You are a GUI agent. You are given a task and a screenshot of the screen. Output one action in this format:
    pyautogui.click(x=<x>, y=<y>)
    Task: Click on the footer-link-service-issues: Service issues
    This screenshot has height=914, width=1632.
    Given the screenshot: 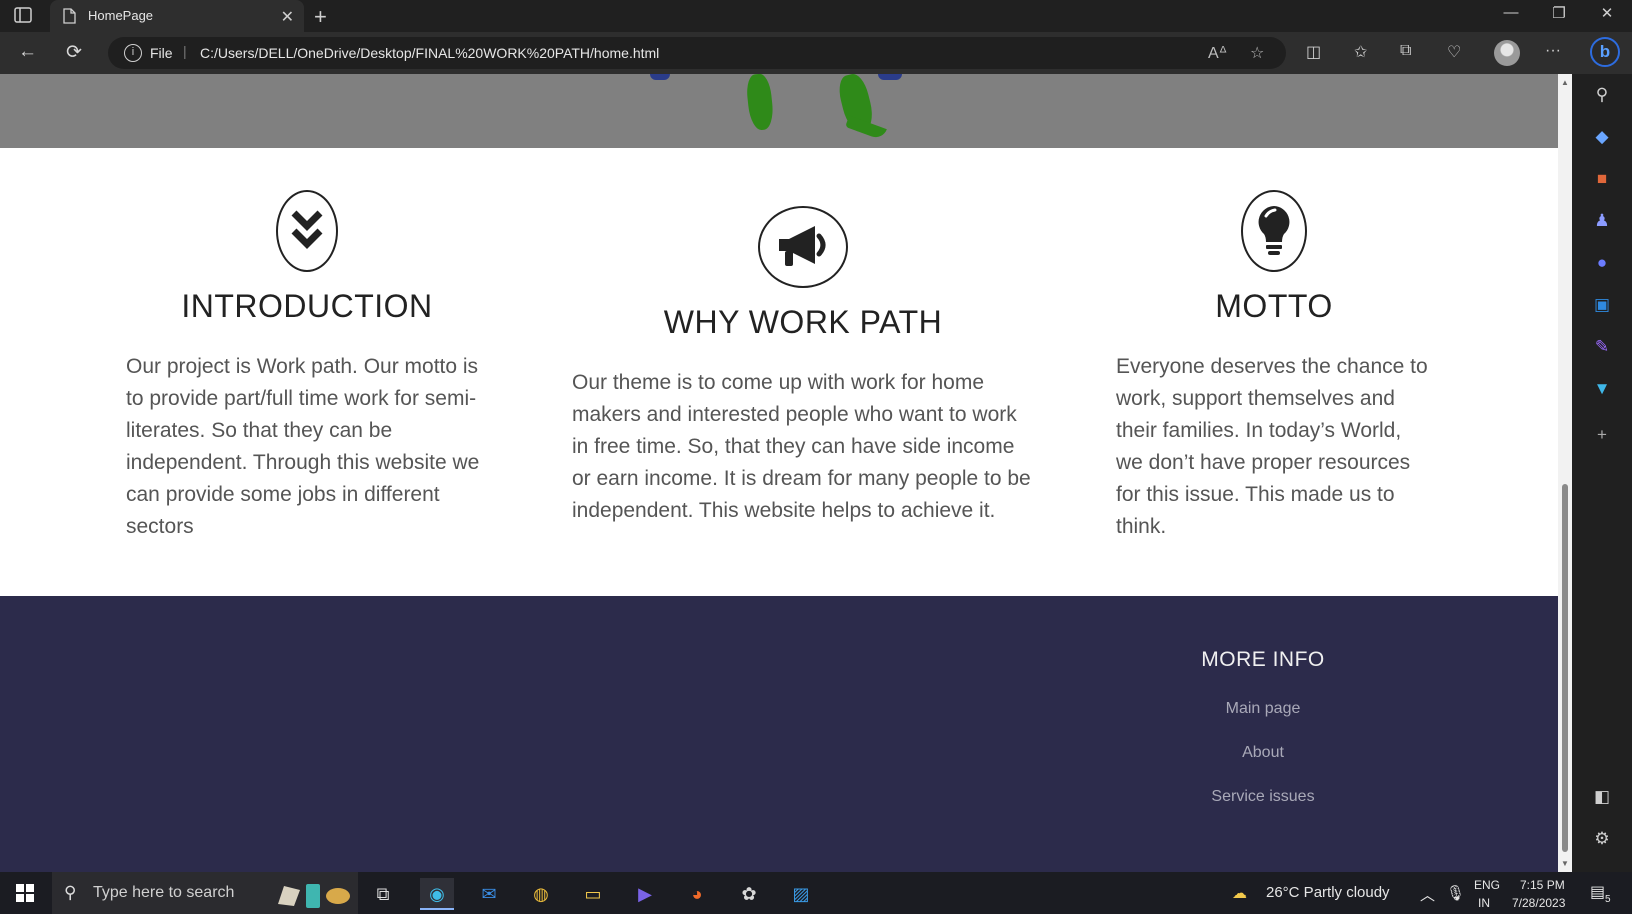 What is the action you would take?
    pyautogui.click(x=1263, y=797)
    